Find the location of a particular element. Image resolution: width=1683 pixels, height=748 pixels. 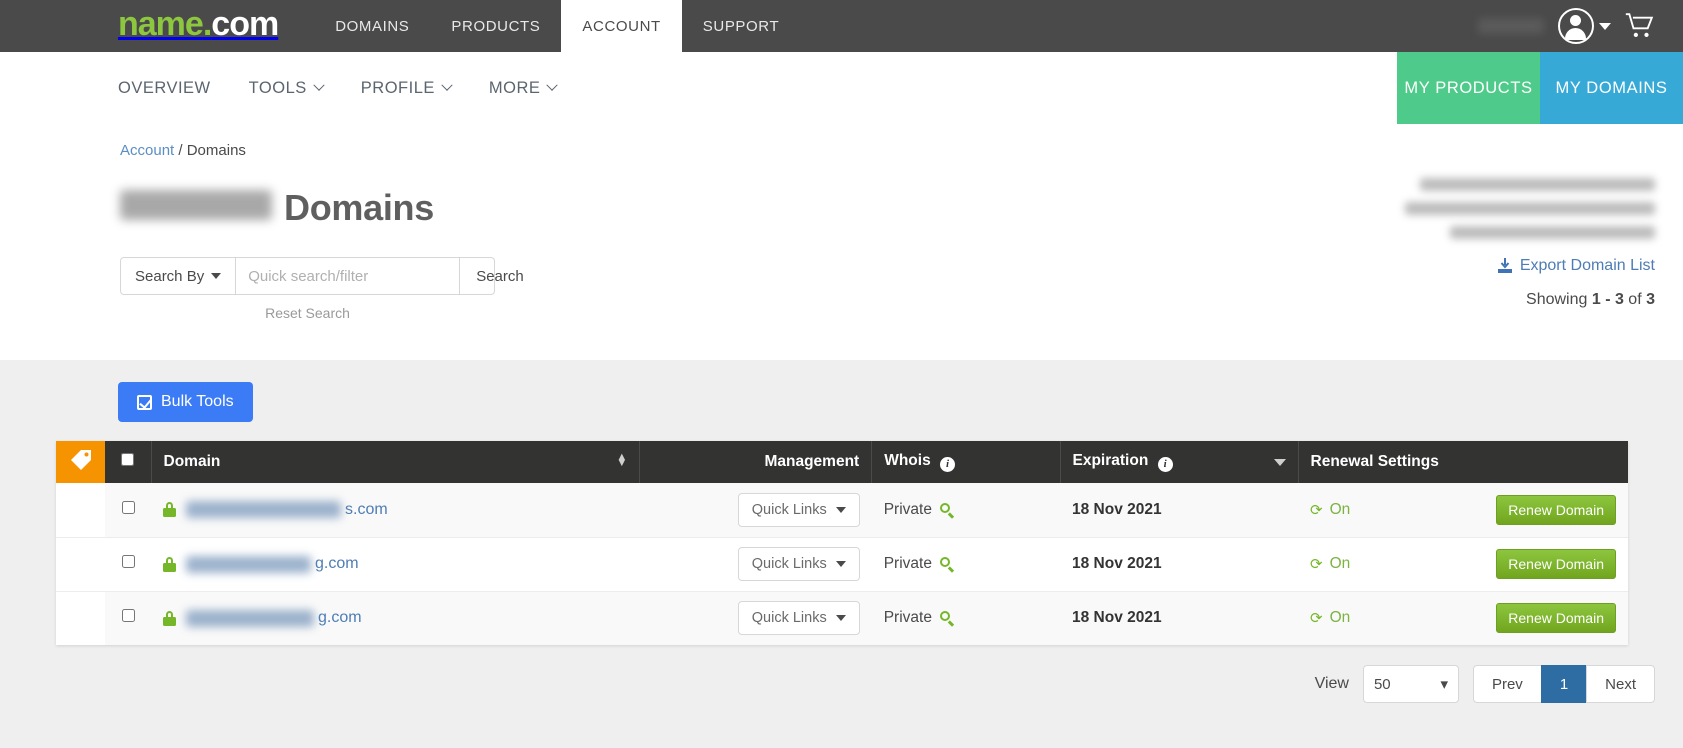

search-by-label: Search By is located at coordinates (170, 276).